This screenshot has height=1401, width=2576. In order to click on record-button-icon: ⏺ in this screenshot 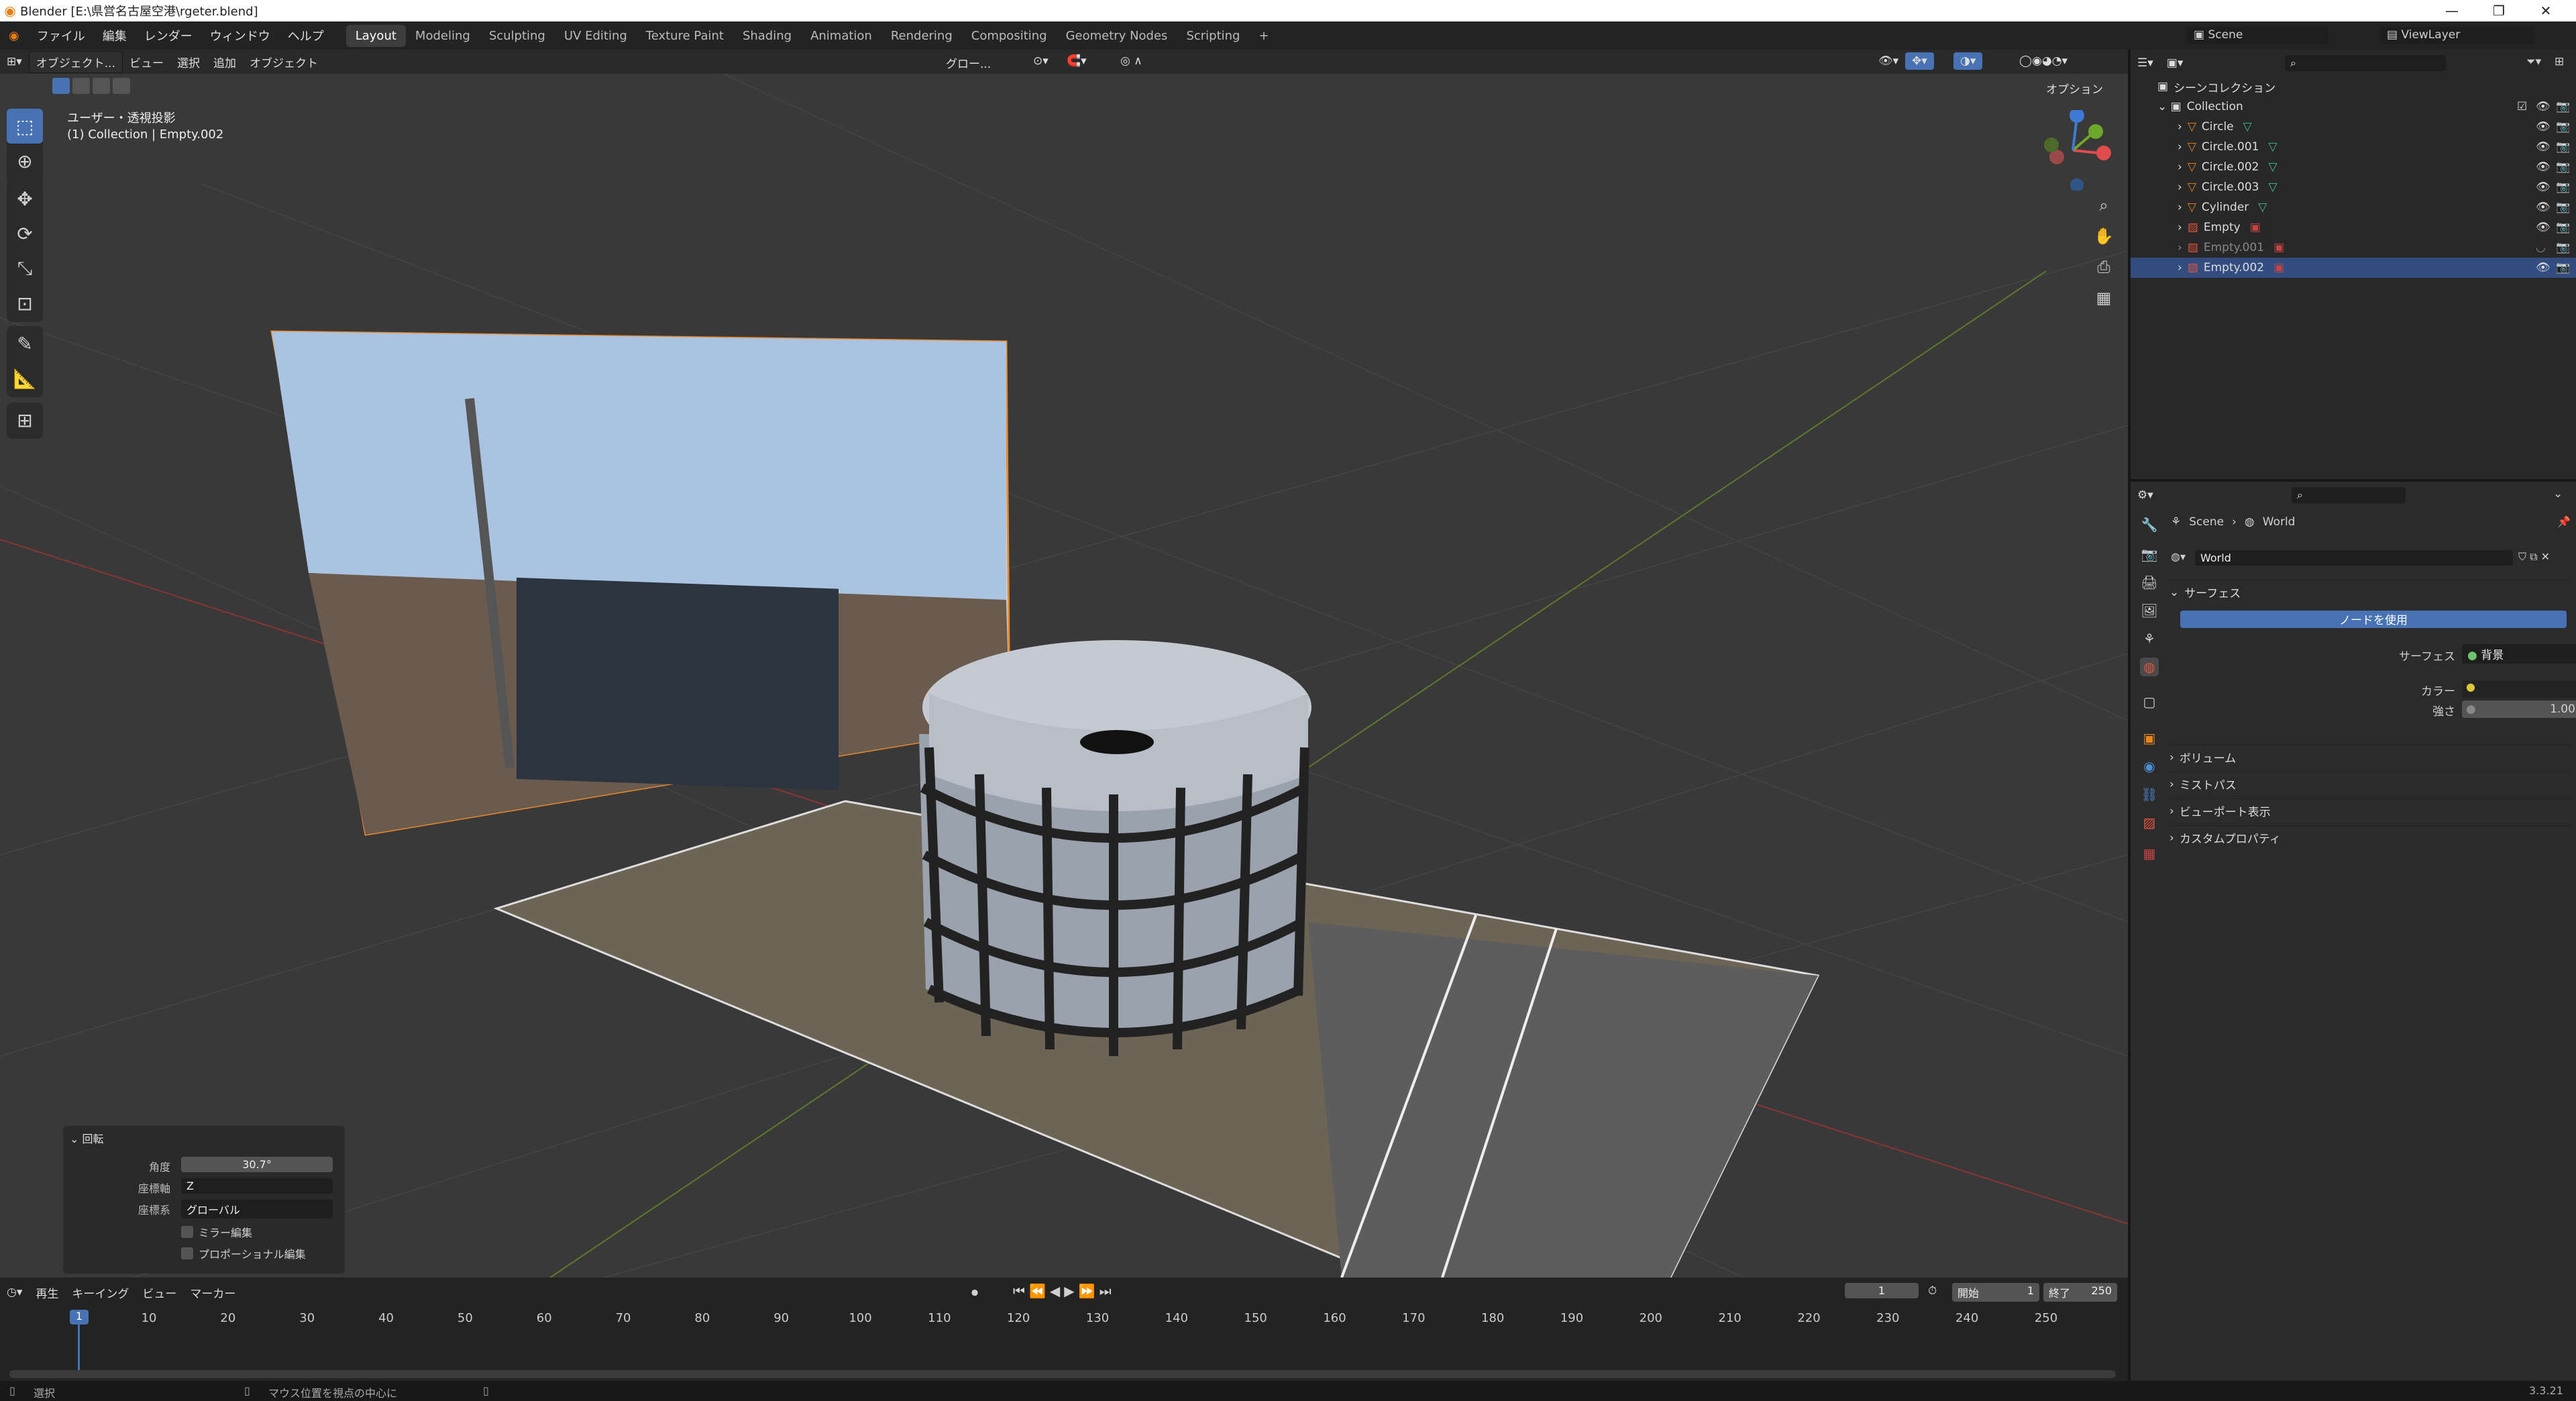, I will do `click(974, 1292)`.